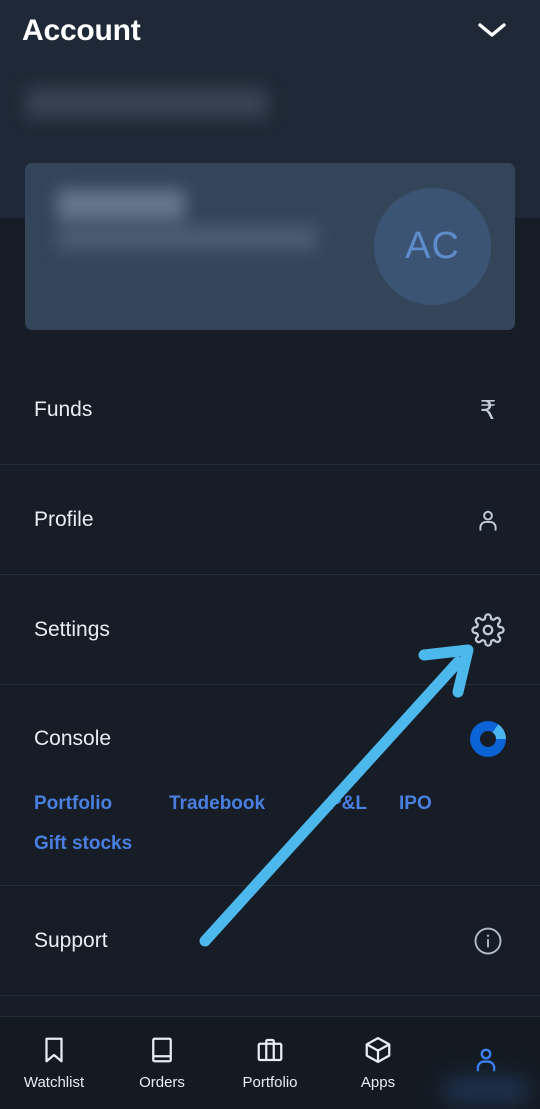  I want to click on menu-item-support: Support, so click(270, 941).